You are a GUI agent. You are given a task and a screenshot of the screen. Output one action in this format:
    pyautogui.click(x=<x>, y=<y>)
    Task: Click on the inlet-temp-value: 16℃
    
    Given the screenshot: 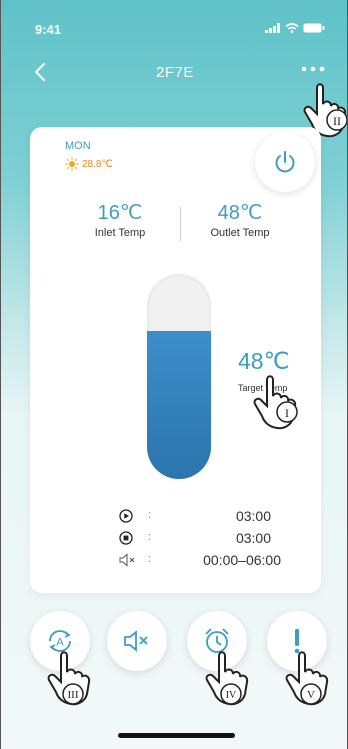 What is the action you would take?
    pyautogui.click(x=120, y=213)
    